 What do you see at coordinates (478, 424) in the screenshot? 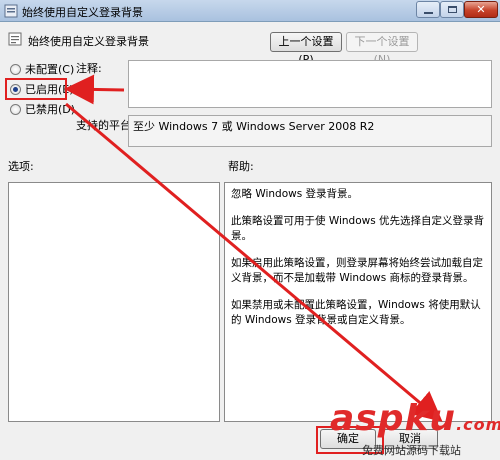
I see `watermark-suffix: .com` at bounding box center [478, 424].